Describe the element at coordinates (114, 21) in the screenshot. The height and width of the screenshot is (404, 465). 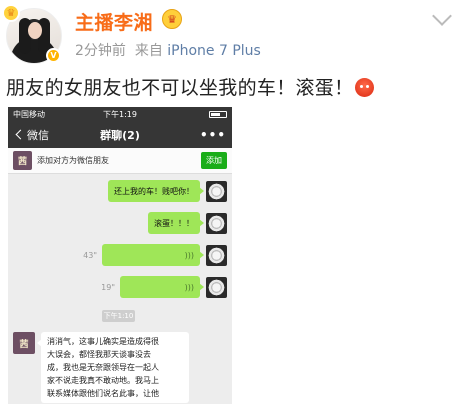
I see `username: 主播李湘` at that location.